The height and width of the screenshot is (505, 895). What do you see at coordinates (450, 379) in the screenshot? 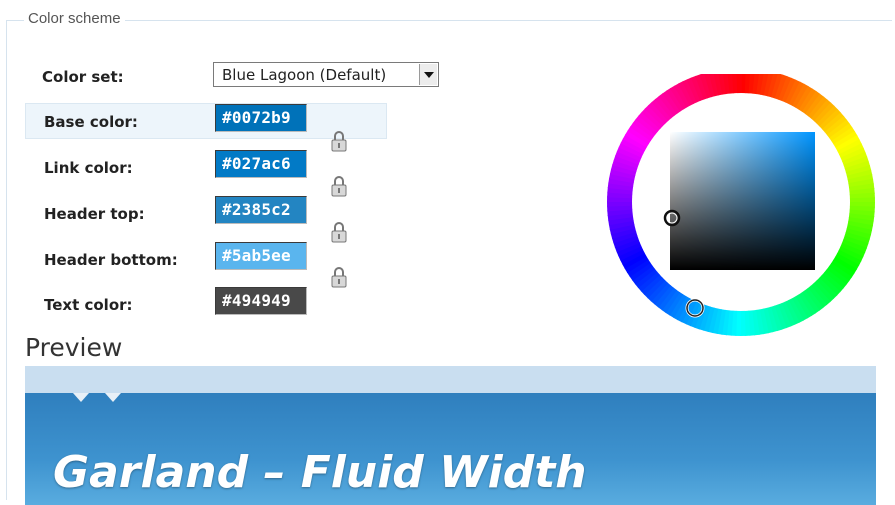
I see `preview-top-bar` at bounding box center [450, 379].